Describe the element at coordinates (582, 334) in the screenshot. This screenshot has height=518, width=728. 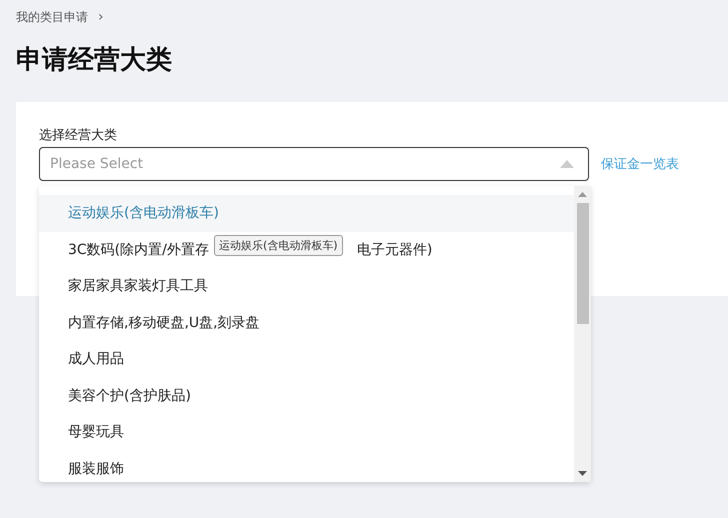
I see `scrollbar` at that location.